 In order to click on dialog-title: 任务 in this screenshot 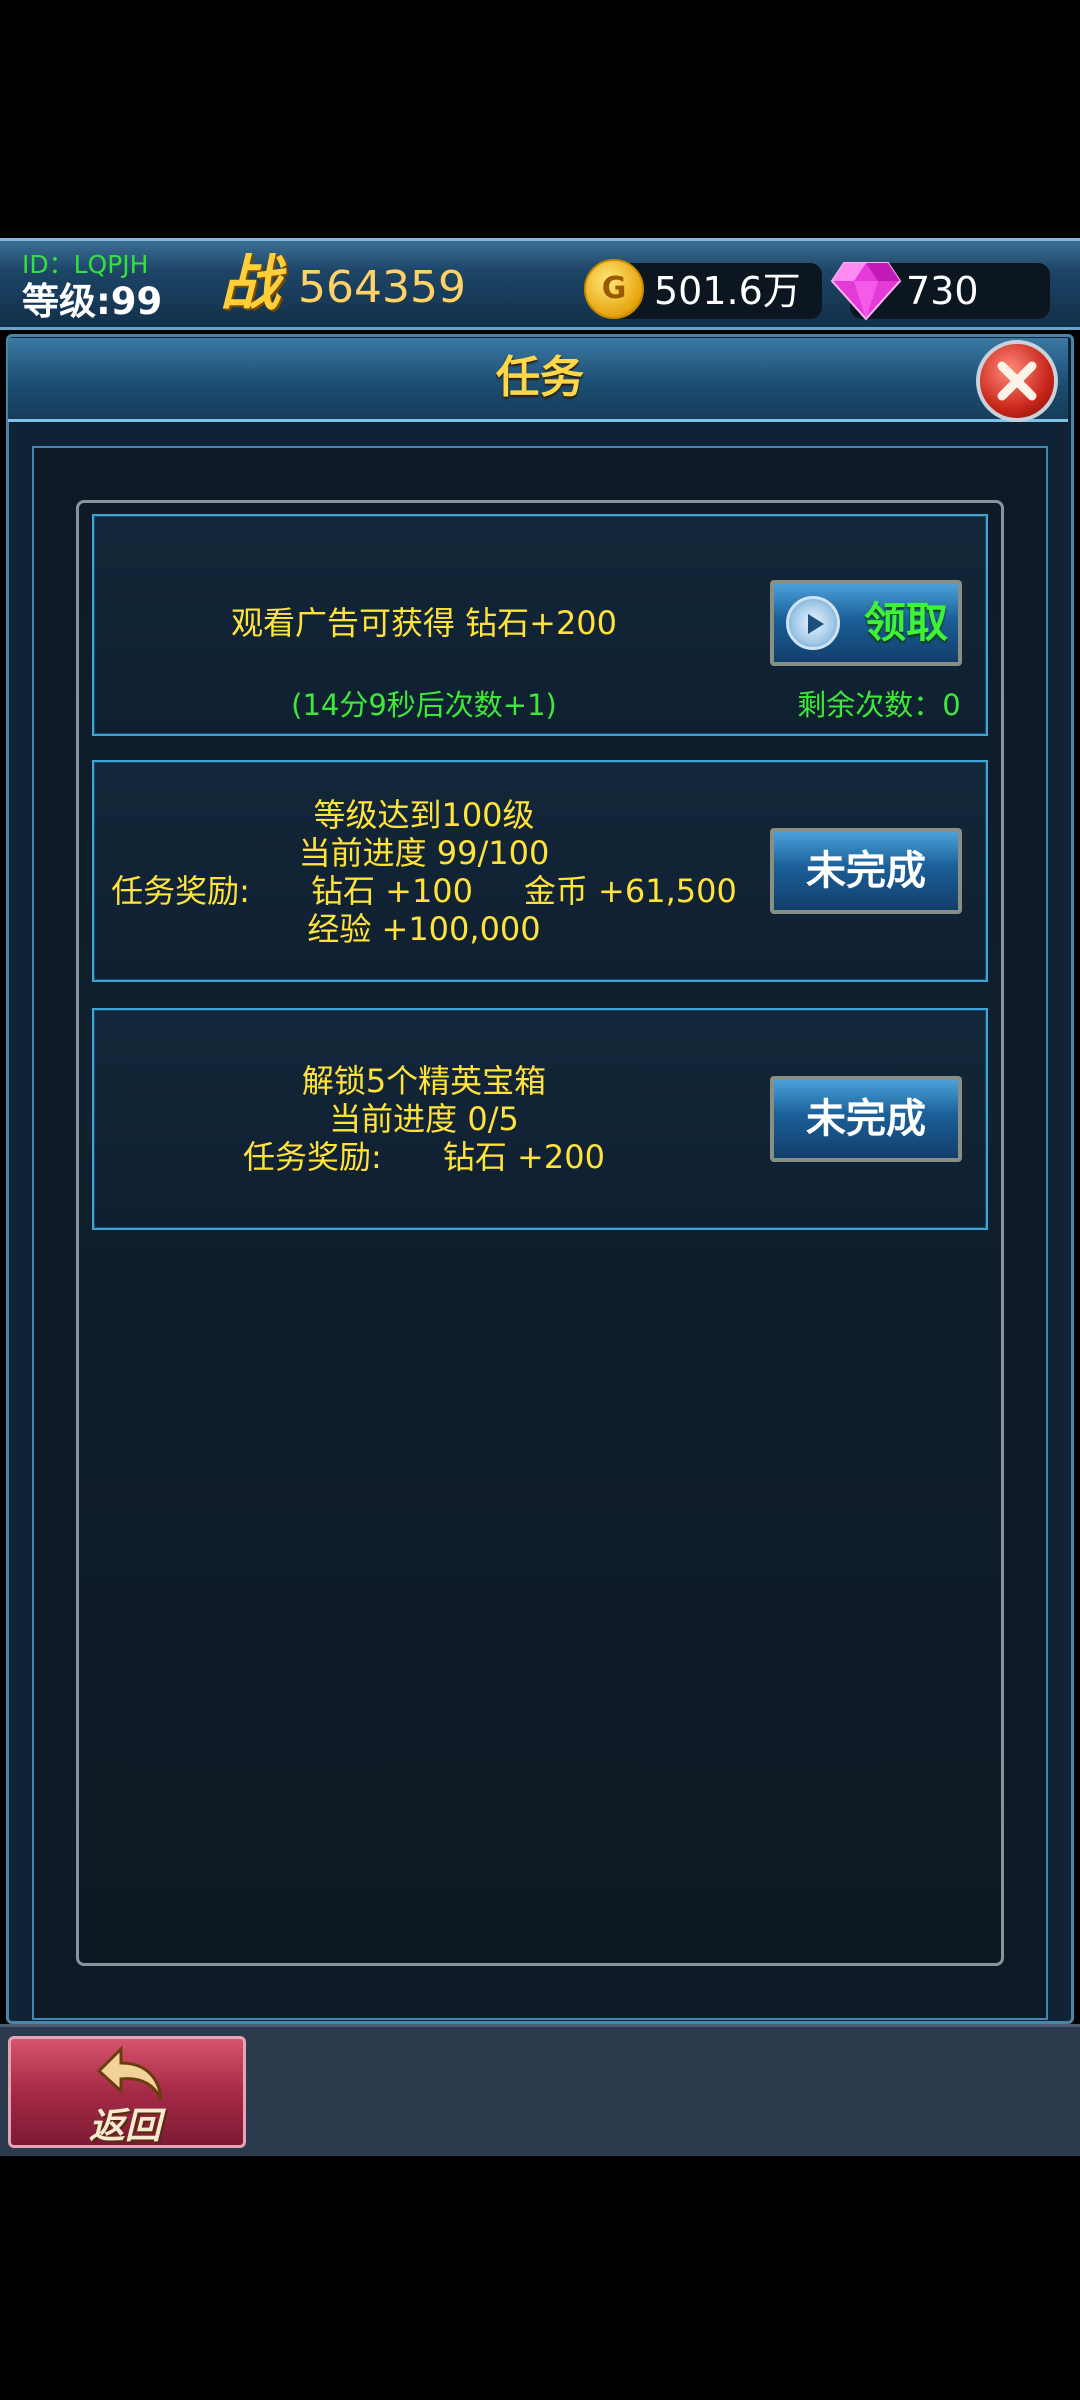, I will do `click(540, 377)`.